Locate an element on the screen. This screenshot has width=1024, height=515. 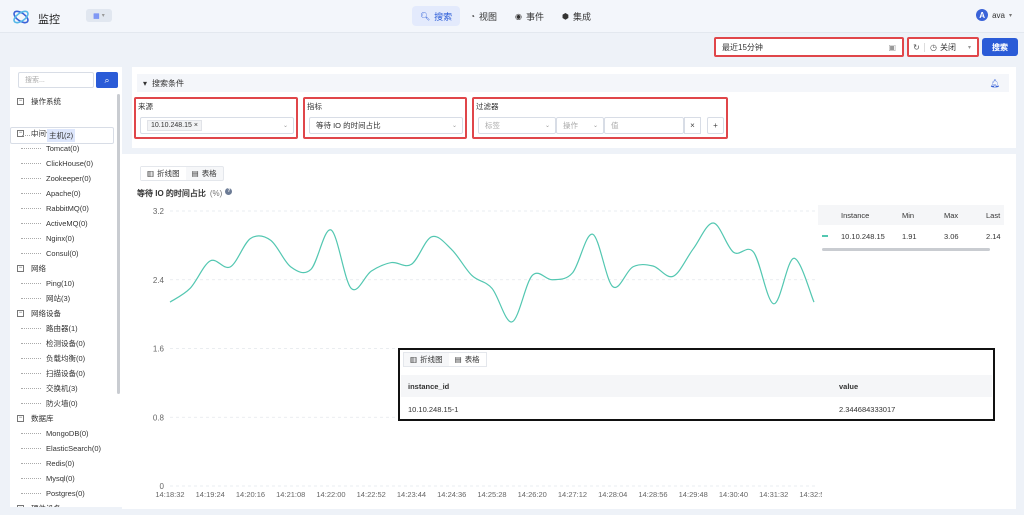
tree-item: RabbitMQ(0) is located at coordinates (62, 208).